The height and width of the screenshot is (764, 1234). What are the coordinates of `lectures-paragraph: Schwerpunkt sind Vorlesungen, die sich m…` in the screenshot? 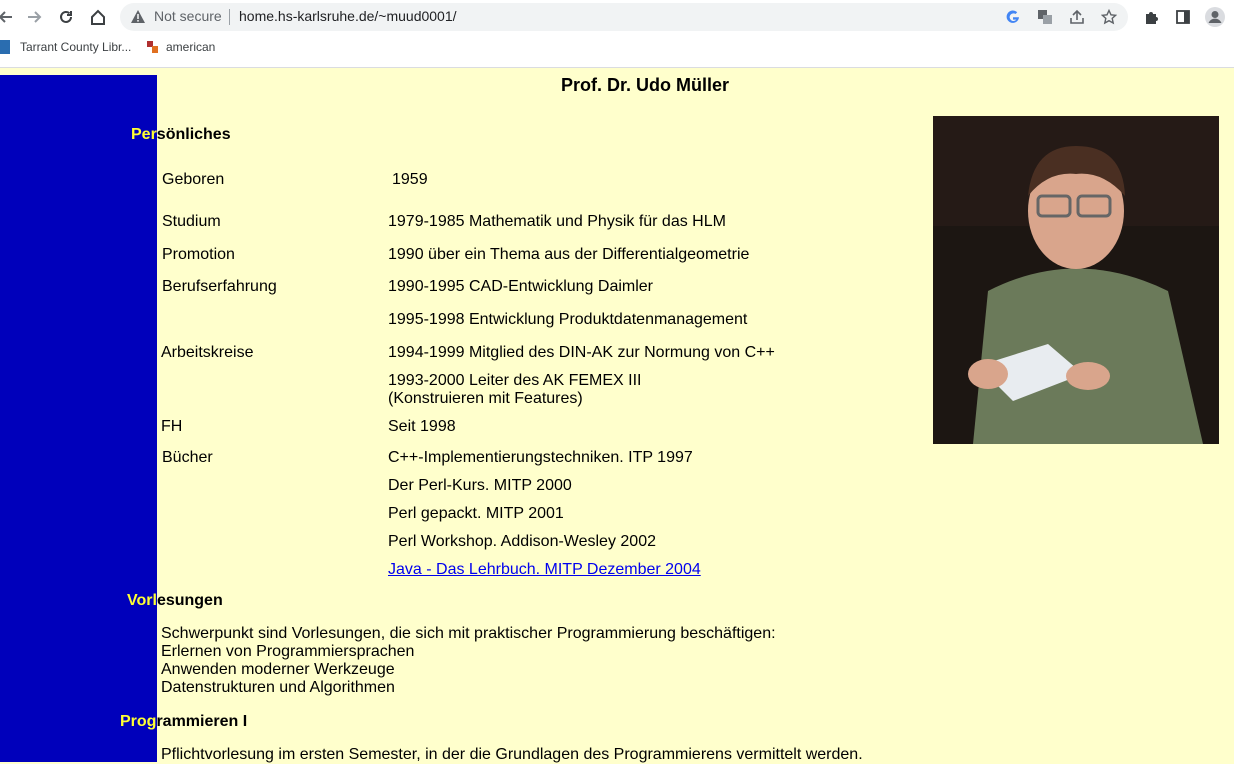 It's located at (468, 661).